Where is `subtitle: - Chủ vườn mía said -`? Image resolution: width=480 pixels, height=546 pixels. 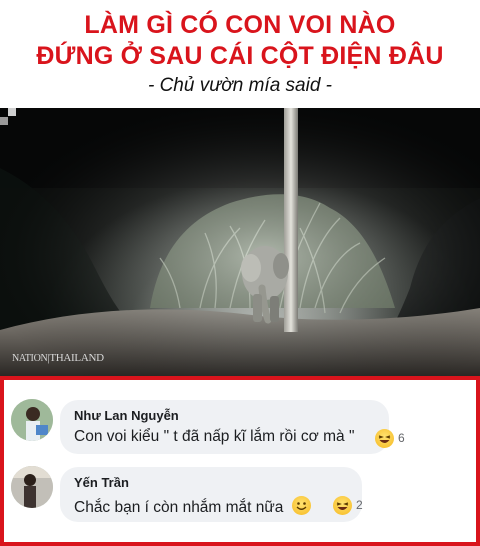
subtitle: - Chủ vườn mía said - is located at coordinates (240, 85).